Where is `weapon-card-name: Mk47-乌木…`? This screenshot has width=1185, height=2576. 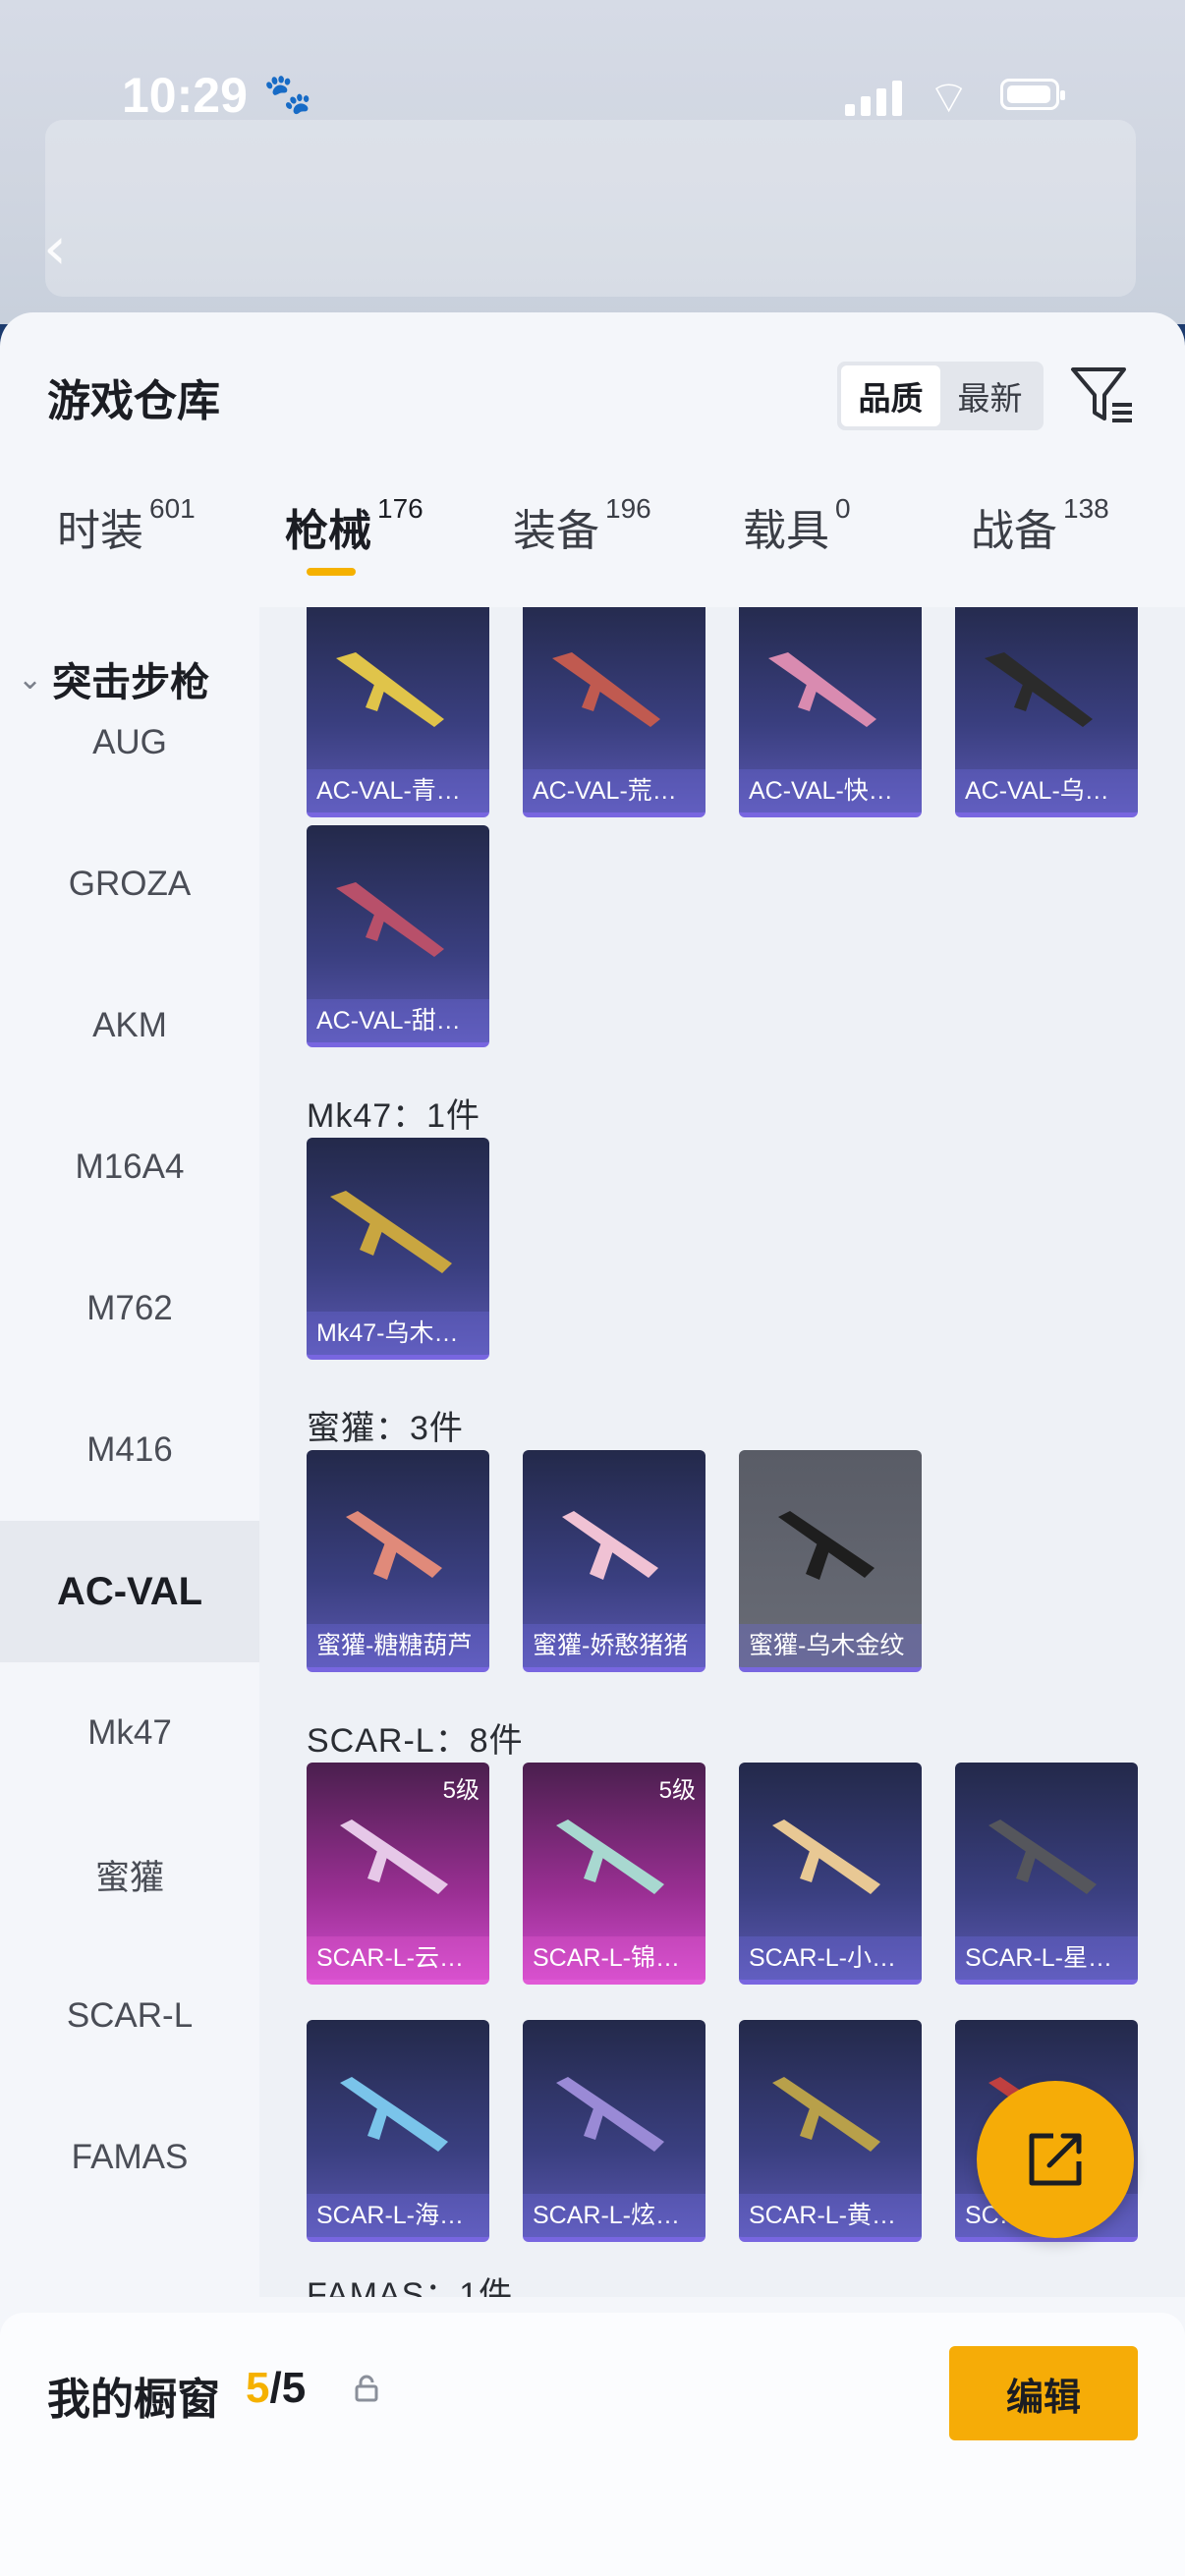 weapon-card-name: Mk47-乌木… is located at coordinates (398, 1333).